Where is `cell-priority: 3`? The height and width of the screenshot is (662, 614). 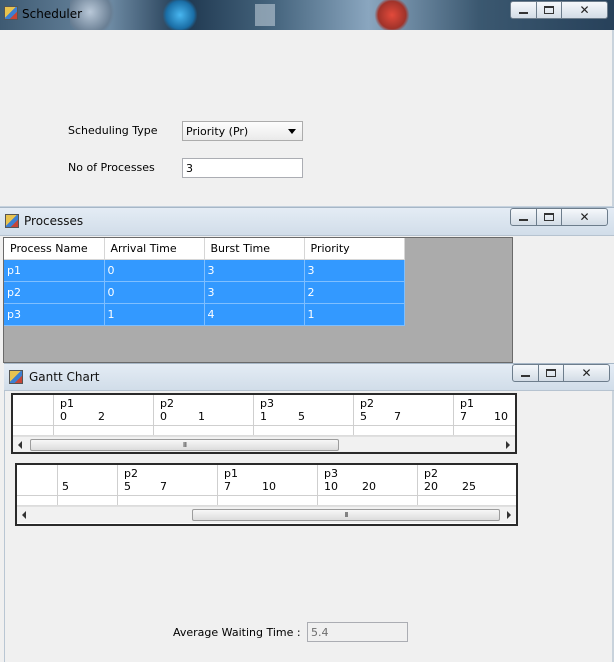
cell-priority: 3 is located at coordinates (354, 270).